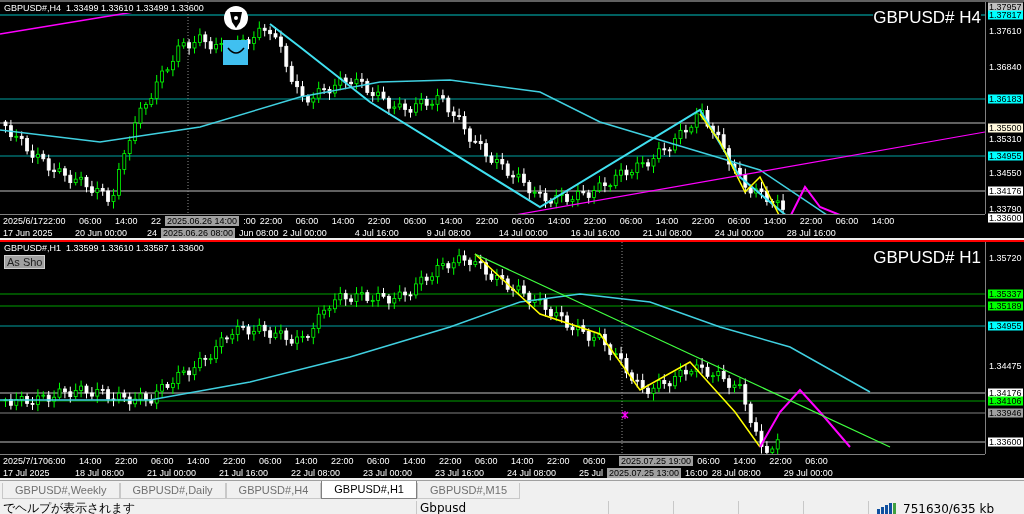 This screenshot has height=514, width=1024. Describe the element at coordinates (1005, 67) in the screenshot. I see `price-label: 1.36840` at that location.